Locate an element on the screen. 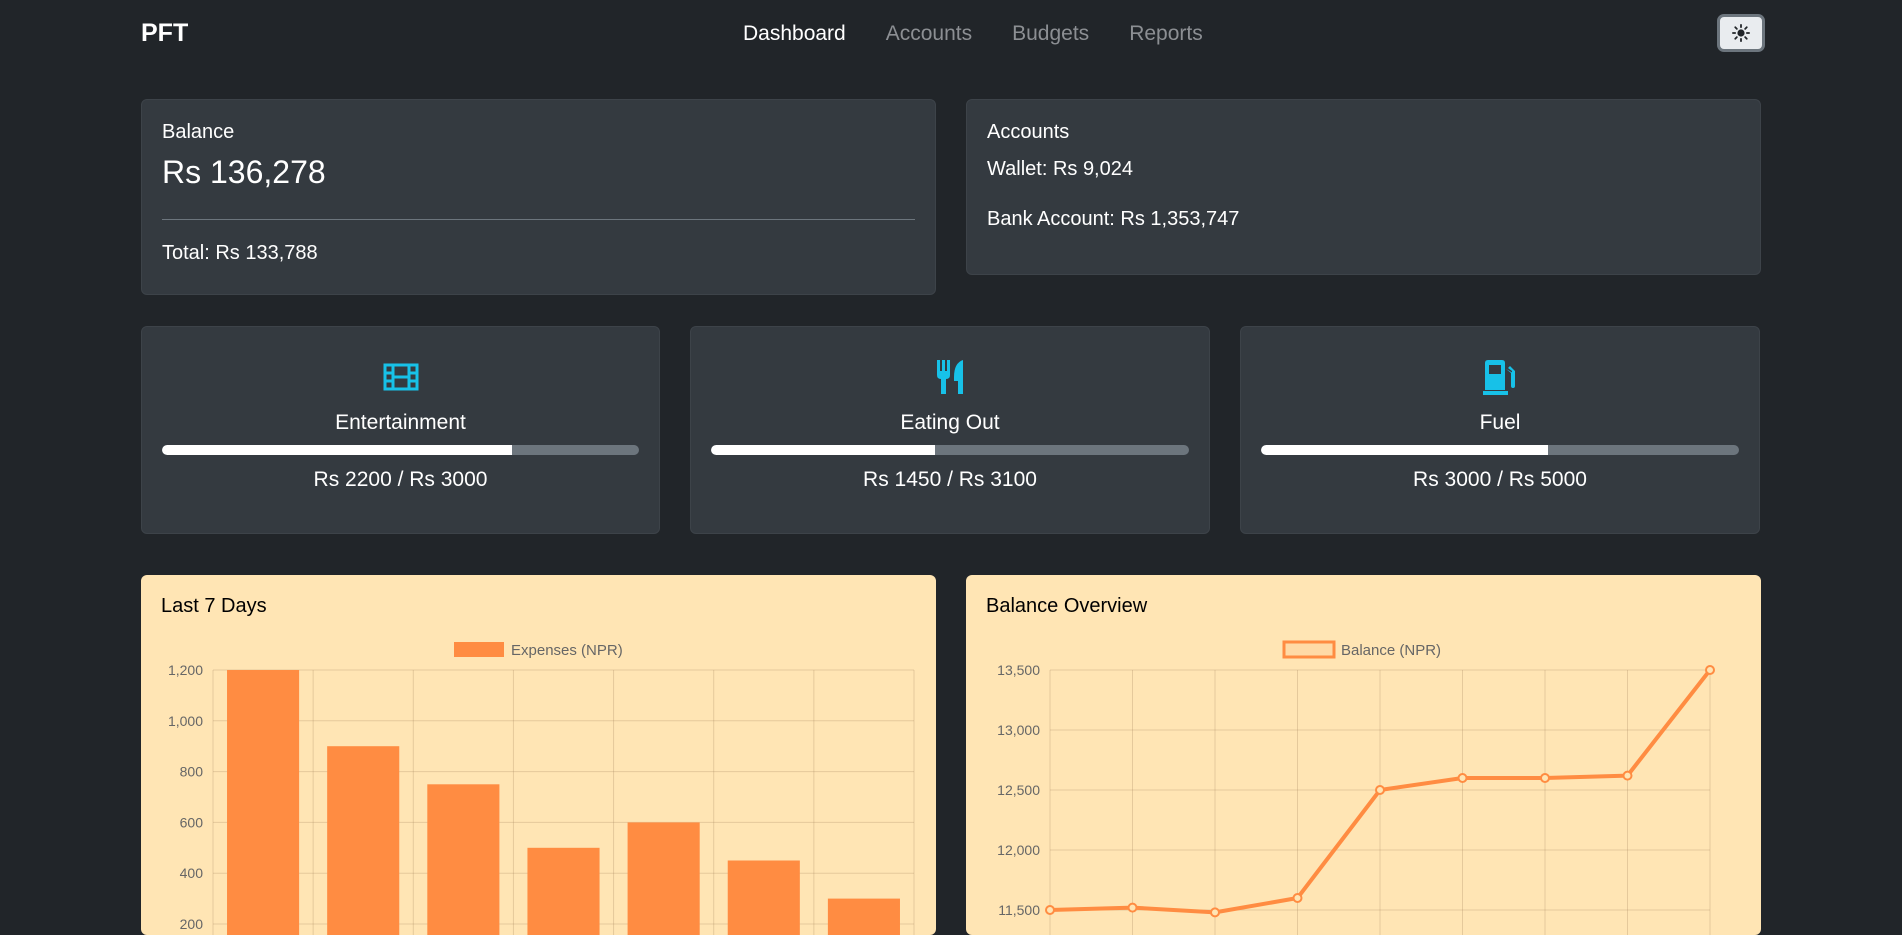  nav-link-accounts: Accounts is located at coordinates (929, 34).